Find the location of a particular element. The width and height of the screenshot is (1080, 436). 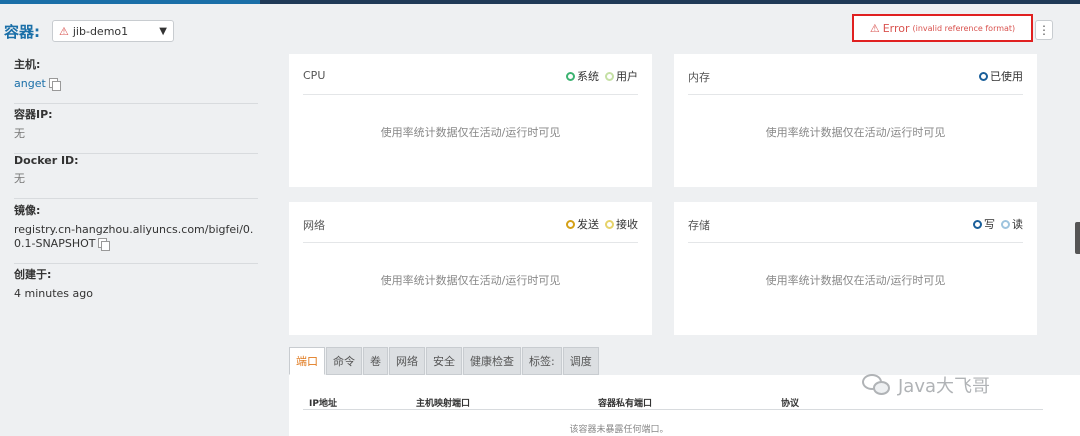

storage-message: 使用率统计数据仅在活动/运行时可见 is located at coordinates (855, 280).